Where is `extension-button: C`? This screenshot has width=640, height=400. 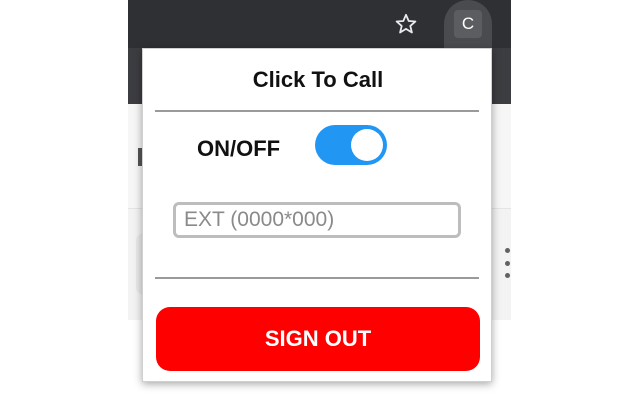
extension-button: C is located at coordinates (468, 24).